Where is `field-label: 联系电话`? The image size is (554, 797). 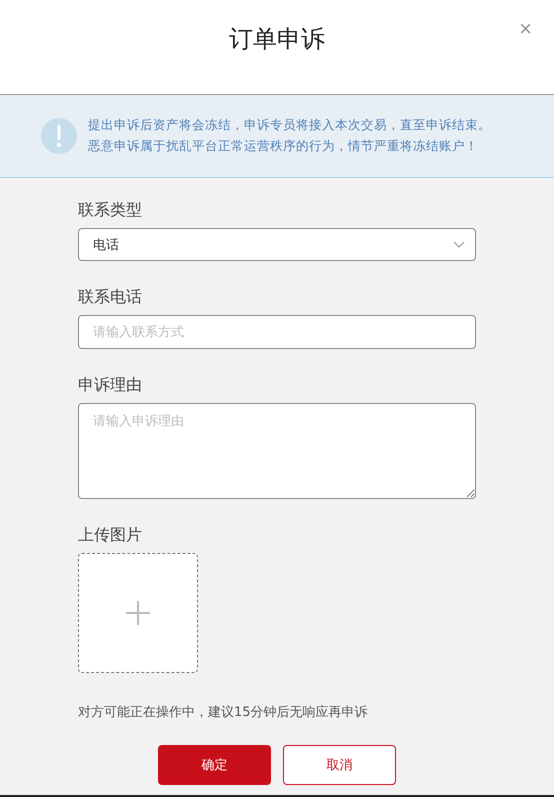
field-label: 联系电话 is located at coordinates (110, 297).